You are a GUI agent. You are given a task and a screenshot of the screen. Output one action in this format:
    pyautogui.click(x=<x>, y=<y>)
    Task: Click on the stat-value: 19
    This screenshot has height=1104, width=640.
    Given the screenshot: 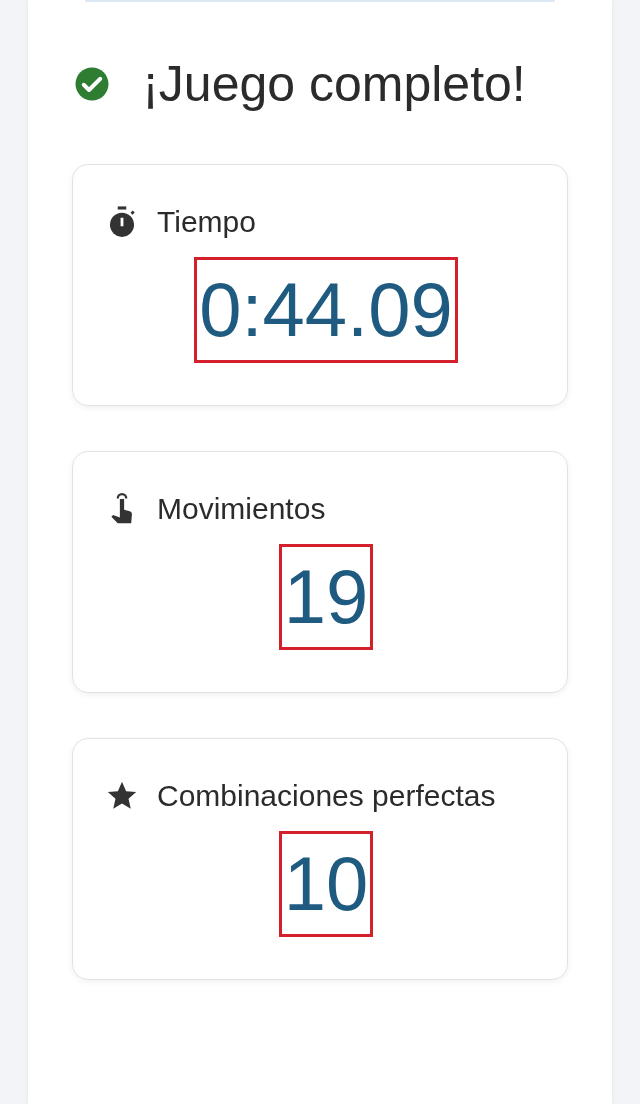 What is the action you would take?
    pyautogui.click(x=326, y=597)
    